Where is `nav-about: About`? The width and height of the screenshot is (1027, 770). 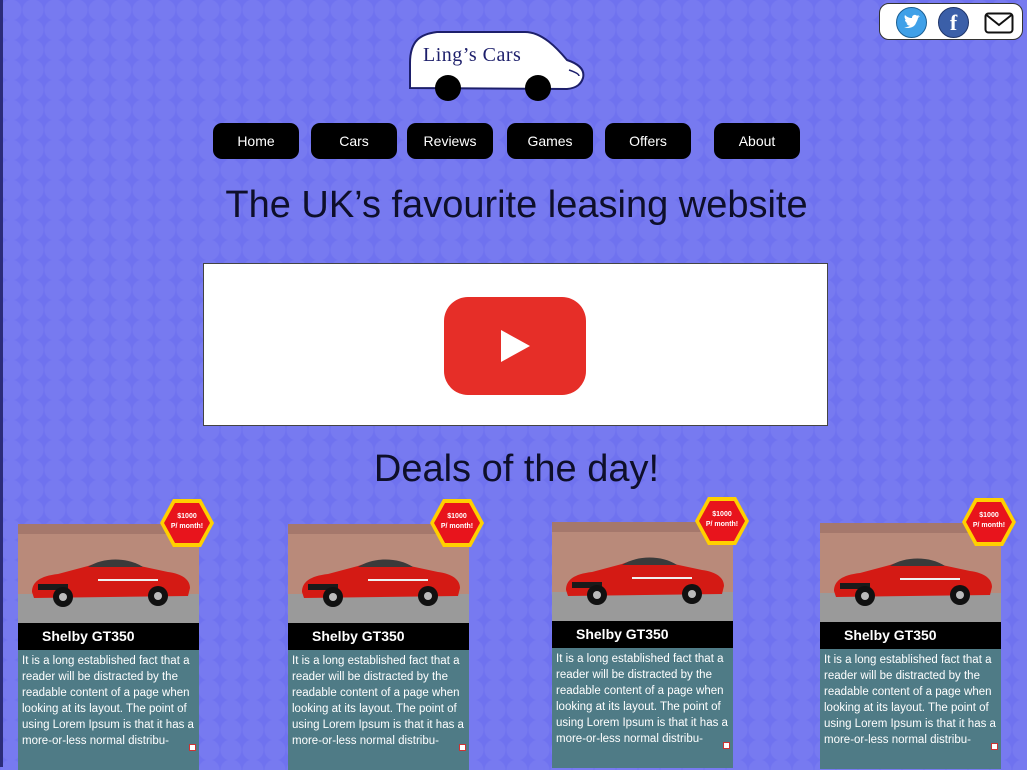 nav-about: About is located at coordinates (757, 141).